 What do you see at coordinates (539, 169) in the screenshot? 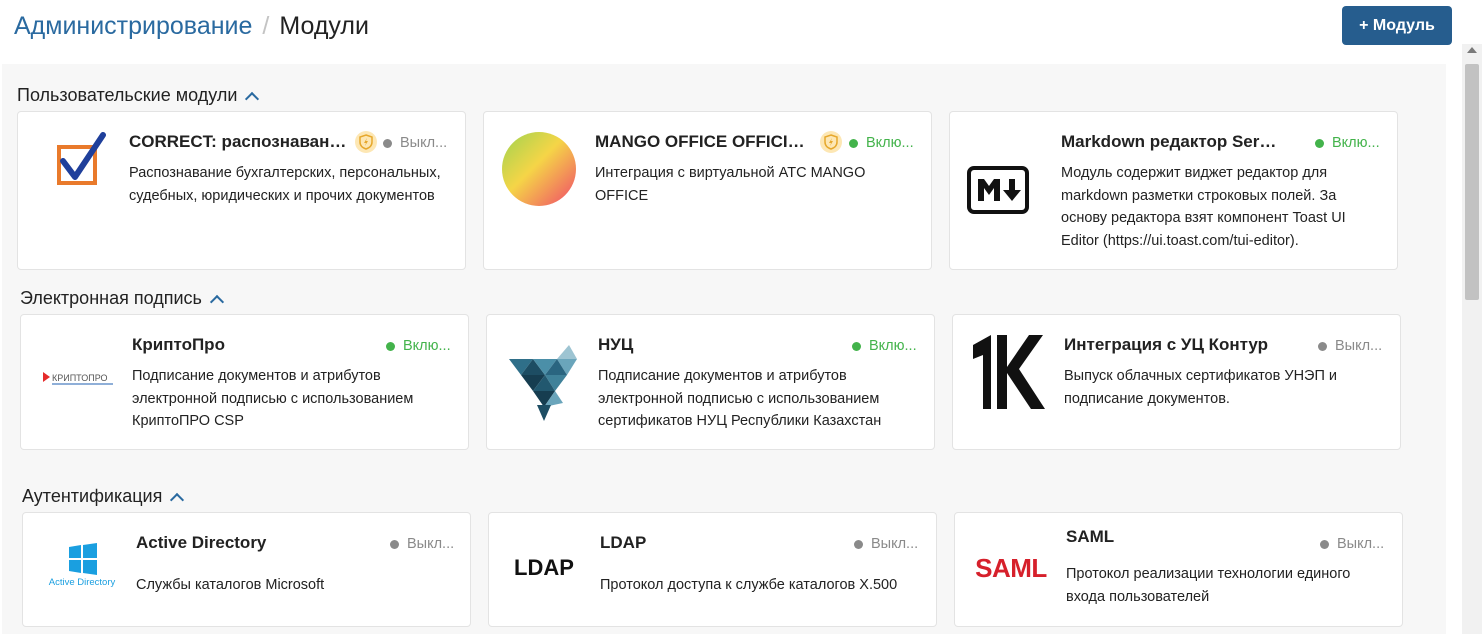
I see `mango-gradient-logo` at bounding box center [539, 169].